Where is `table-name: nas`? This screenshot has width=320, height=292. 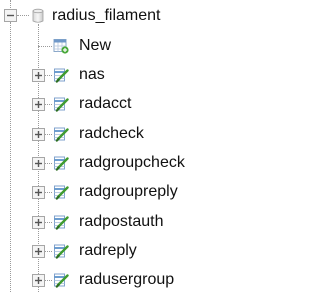 table-name: nas is located at coordinates (92, 75).